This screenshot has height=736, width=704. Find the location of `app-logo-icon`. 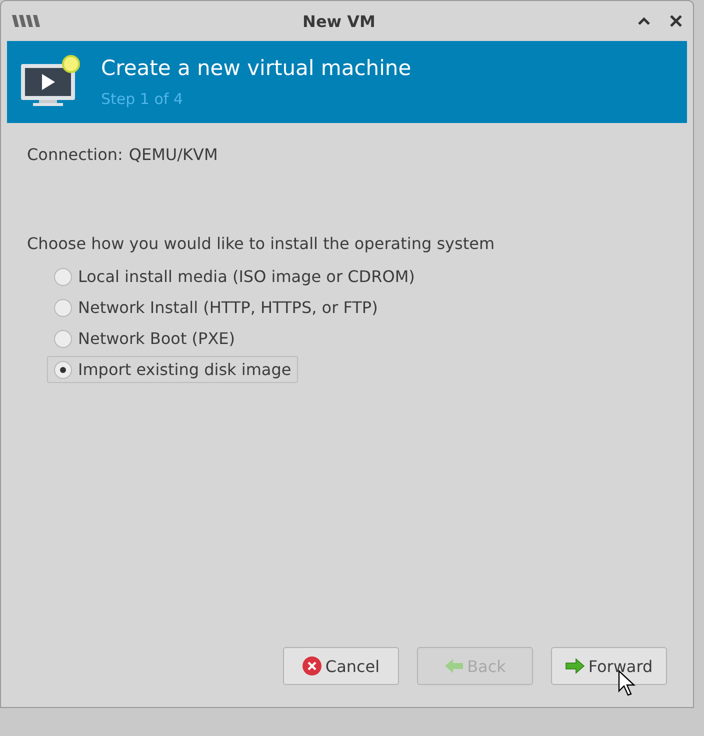

app-logo-icon is located at coordinates (26, 21).